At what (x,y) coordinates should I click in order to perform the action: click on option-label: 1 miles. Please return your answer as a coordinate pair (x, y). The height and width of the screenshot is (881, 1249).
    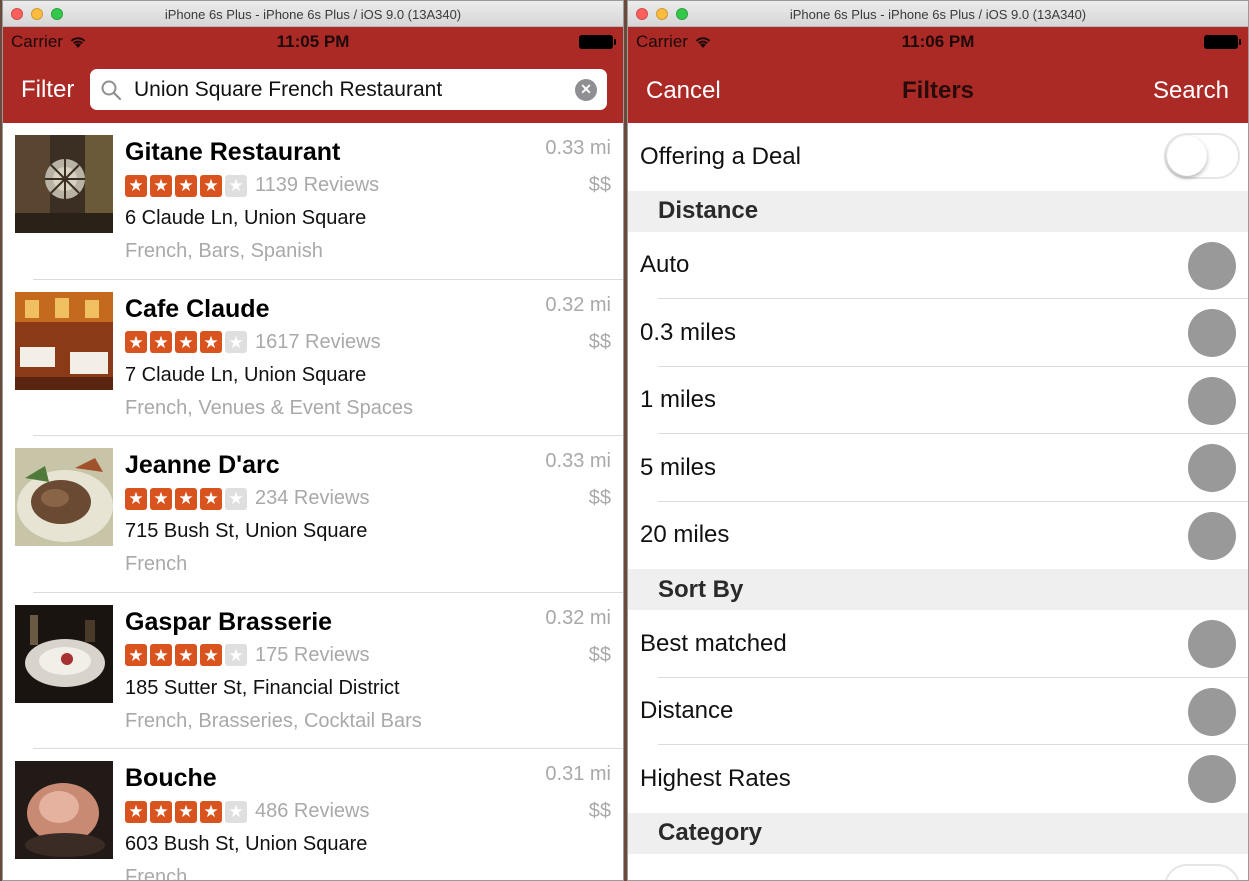
    Looking at the image, I should click on (678, 400).